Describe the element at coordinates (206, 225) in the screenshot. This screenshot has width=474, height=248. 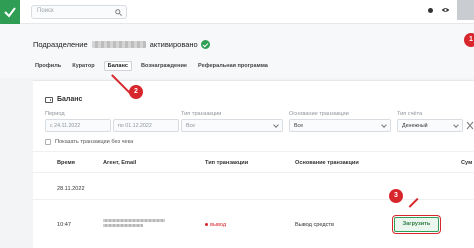
I see `status-dot-icon` at that location.